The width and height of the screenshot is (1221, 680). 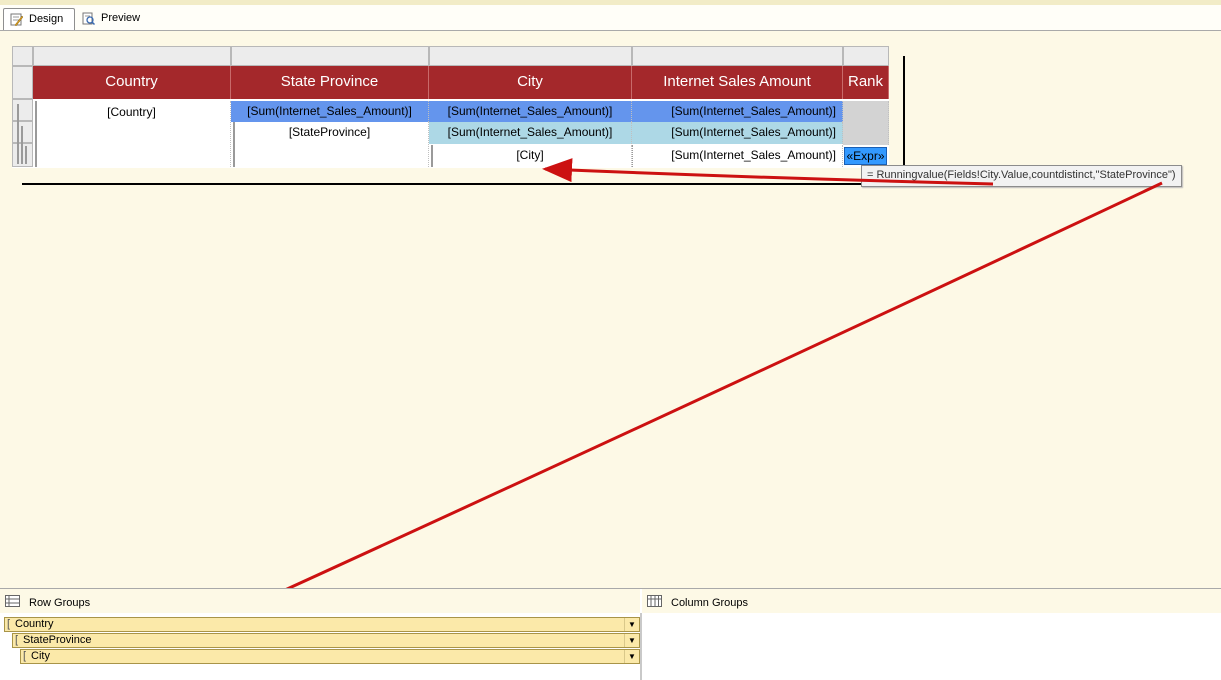 What do you see at coordinates (88, 18) in the screenshot?
I see `preview-icon` at bounding box center [88, 18].